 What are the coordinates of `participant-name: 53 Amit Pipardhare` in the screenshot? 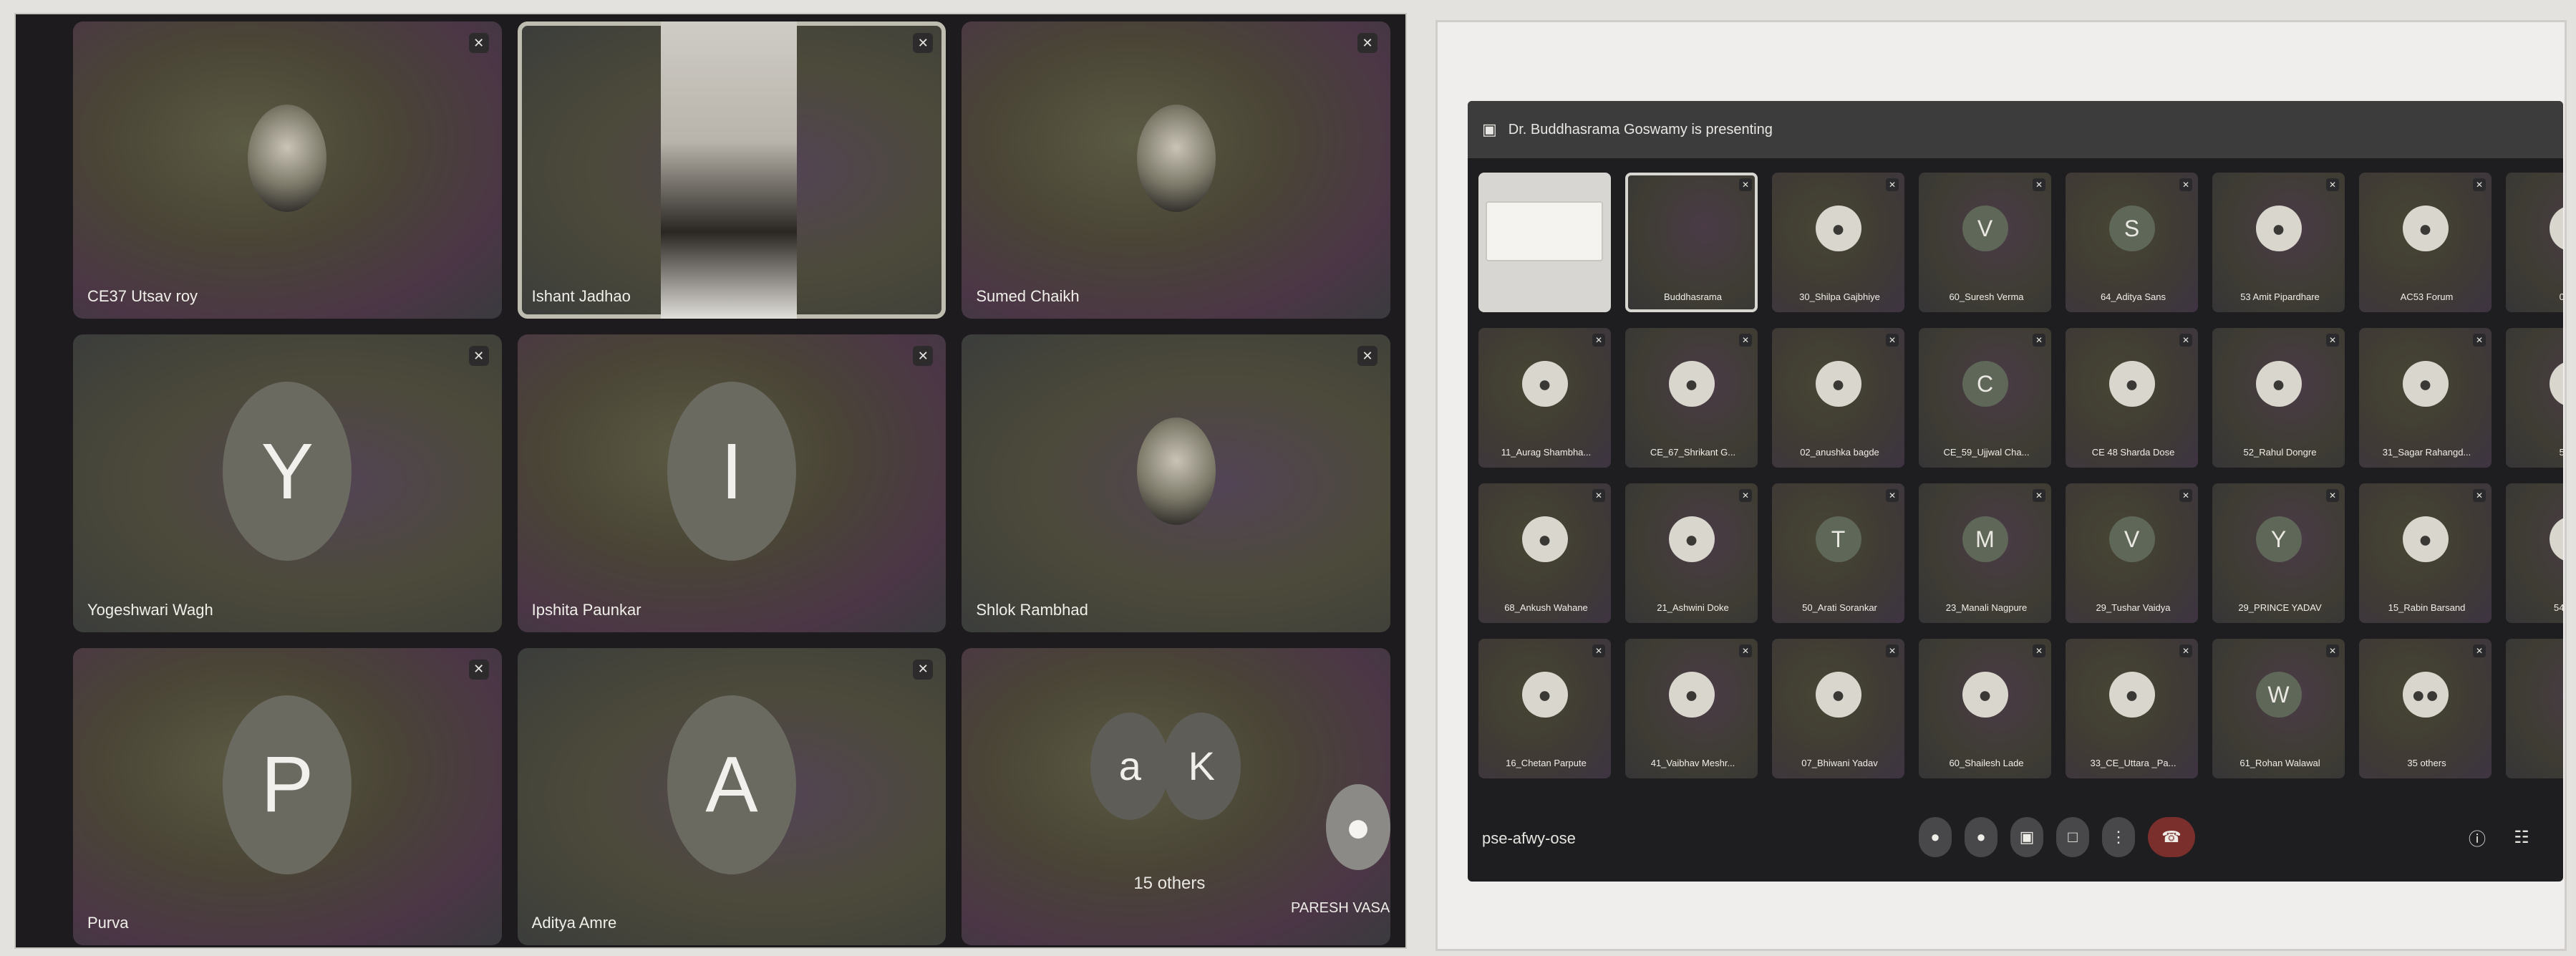 It's located at (2280, 296).